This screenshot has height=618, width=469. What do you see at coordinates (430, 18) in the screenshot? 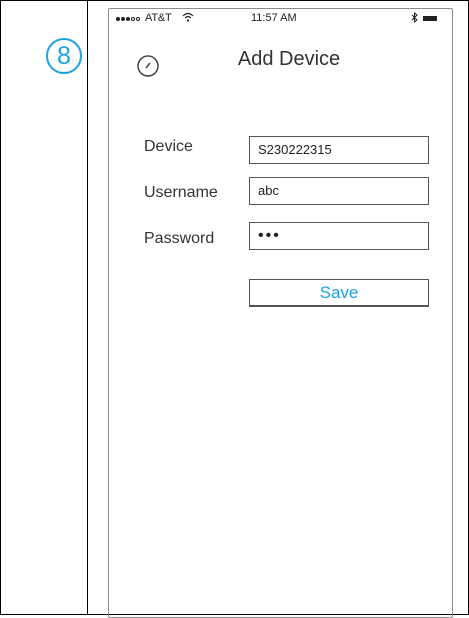
I see `battery-icon` at bounding box center [430, 18].